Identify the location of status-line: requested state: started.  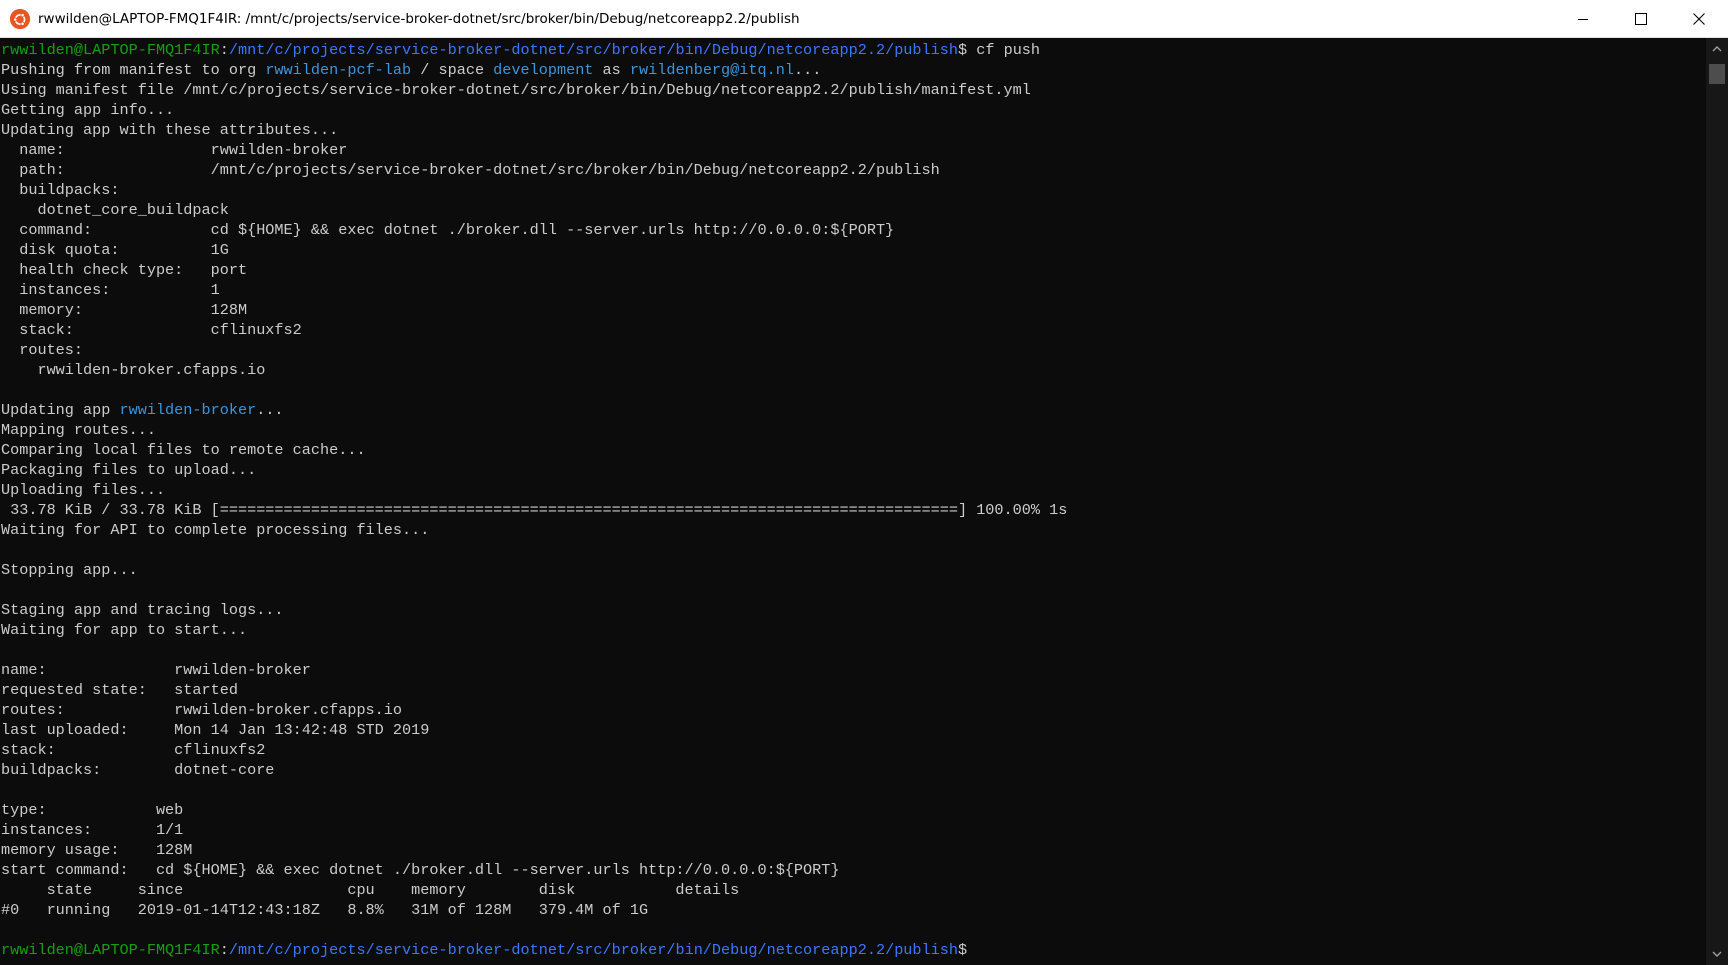
(119, 690).